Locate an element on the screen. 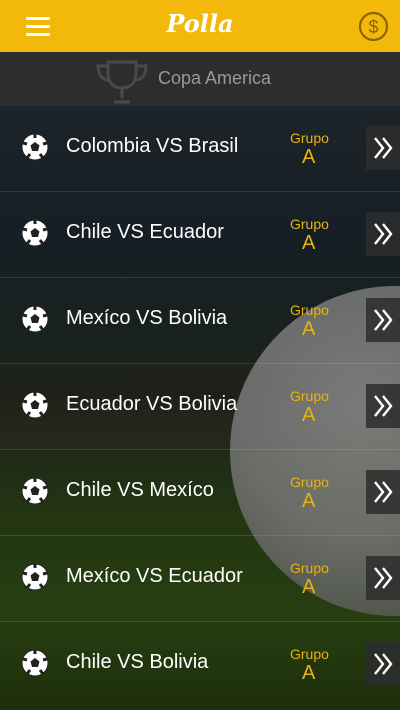 This screenshot has height=710, width=400. top-app-bar: Polla $ is located at coordinates (200, 26).